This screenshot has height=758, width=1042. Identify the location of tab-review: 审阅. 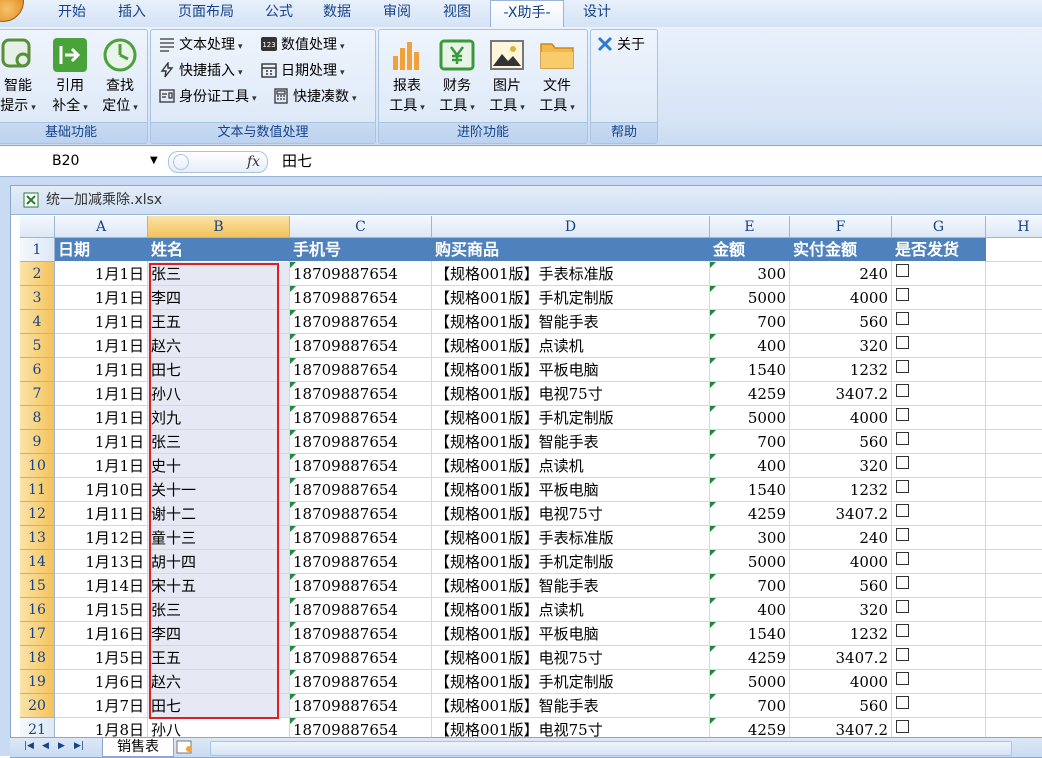
(397, 13).